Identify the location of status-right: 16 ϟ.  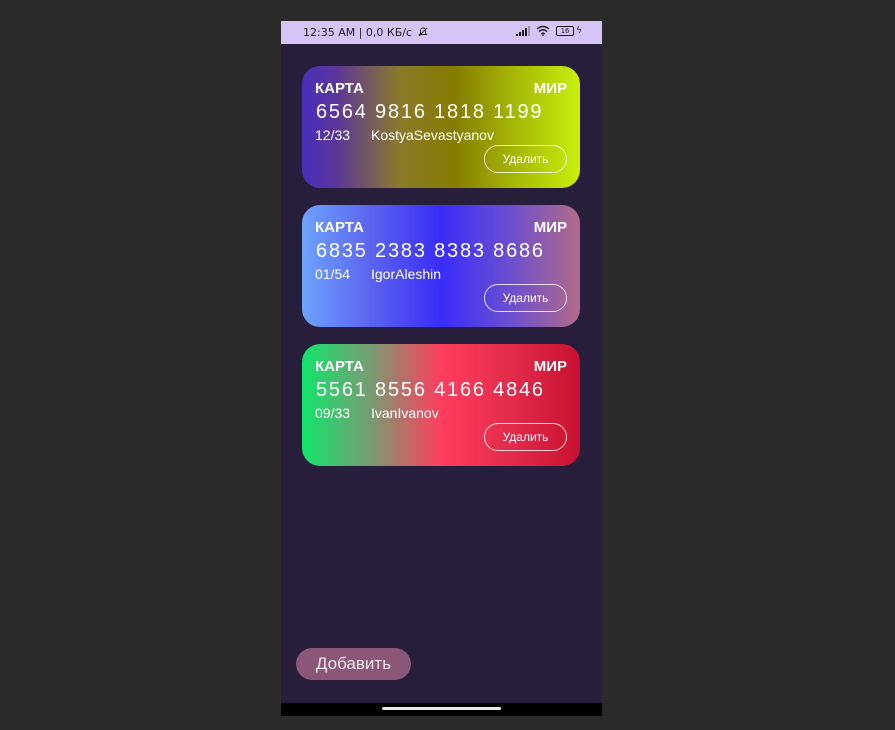
(549, 30).